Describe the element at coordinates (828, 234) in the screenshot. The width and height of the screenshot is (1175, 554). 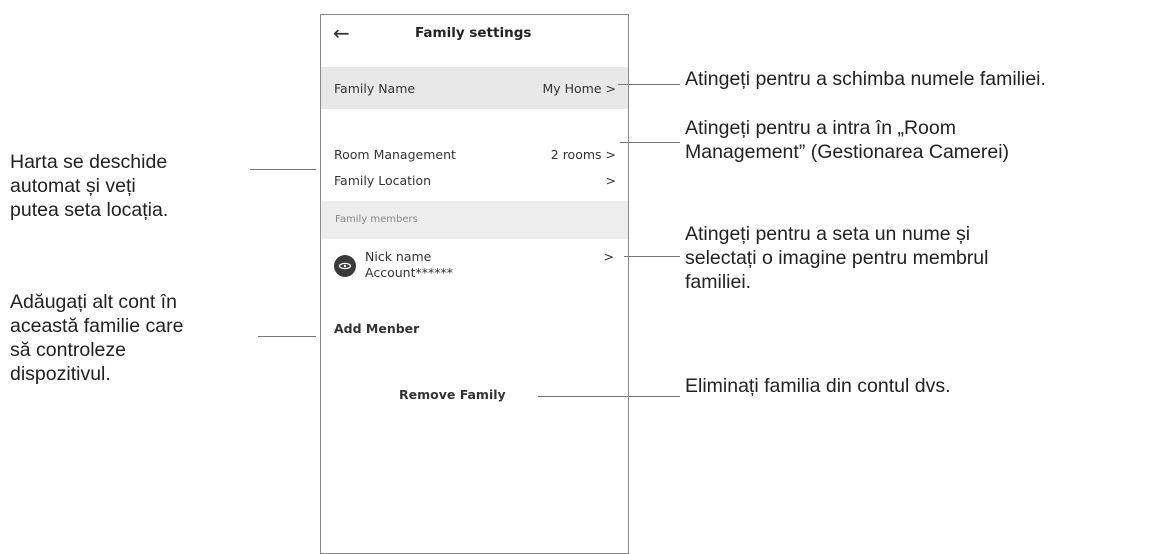
I see `note-line: Atingeți pentru a seta un nume și` at that location.